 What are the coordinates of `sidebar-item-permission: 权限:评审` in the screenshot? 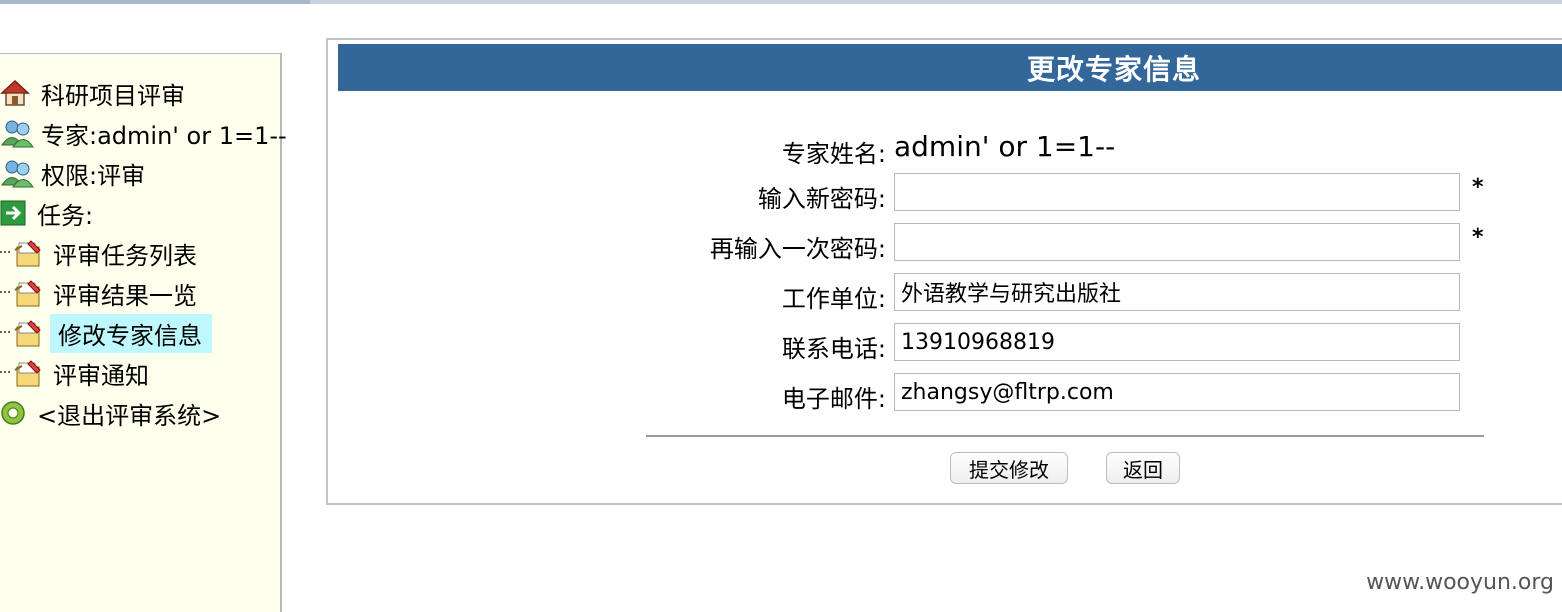 It's located at (74, 173).